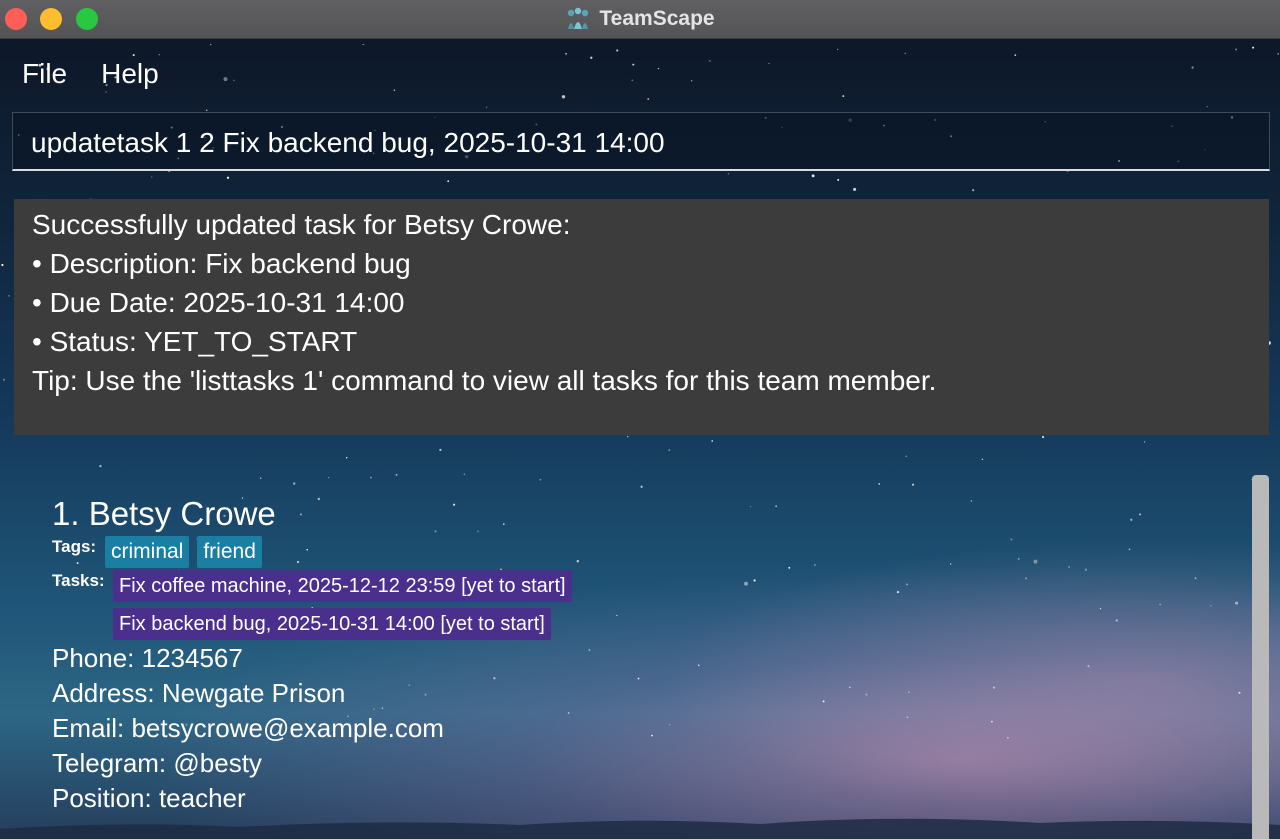 This screenshot has height=839, width=1280. I want to click on tag-list: criminal friend, so click(183, 552).